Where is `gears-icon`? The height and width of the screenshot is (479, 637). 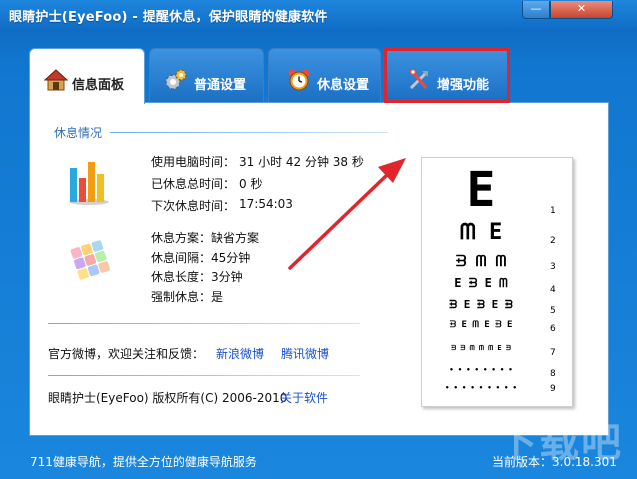
gears-icon is located at coordinates (176, 80).